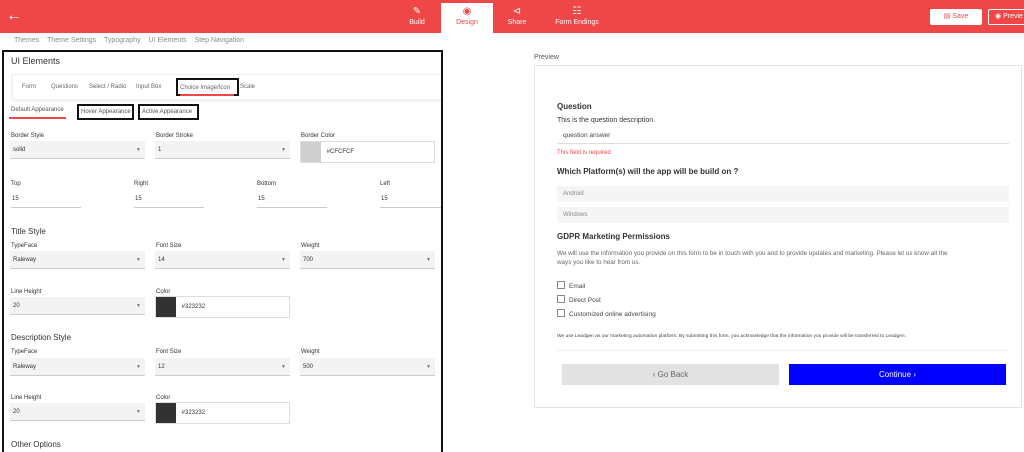 The height and width of the screenshot is (452, 1024). What do you see at coordinates (77, 412) in the screenshot?
I see `desc-lineheight-select: 20 ▼` at bounding box center [77, 412].